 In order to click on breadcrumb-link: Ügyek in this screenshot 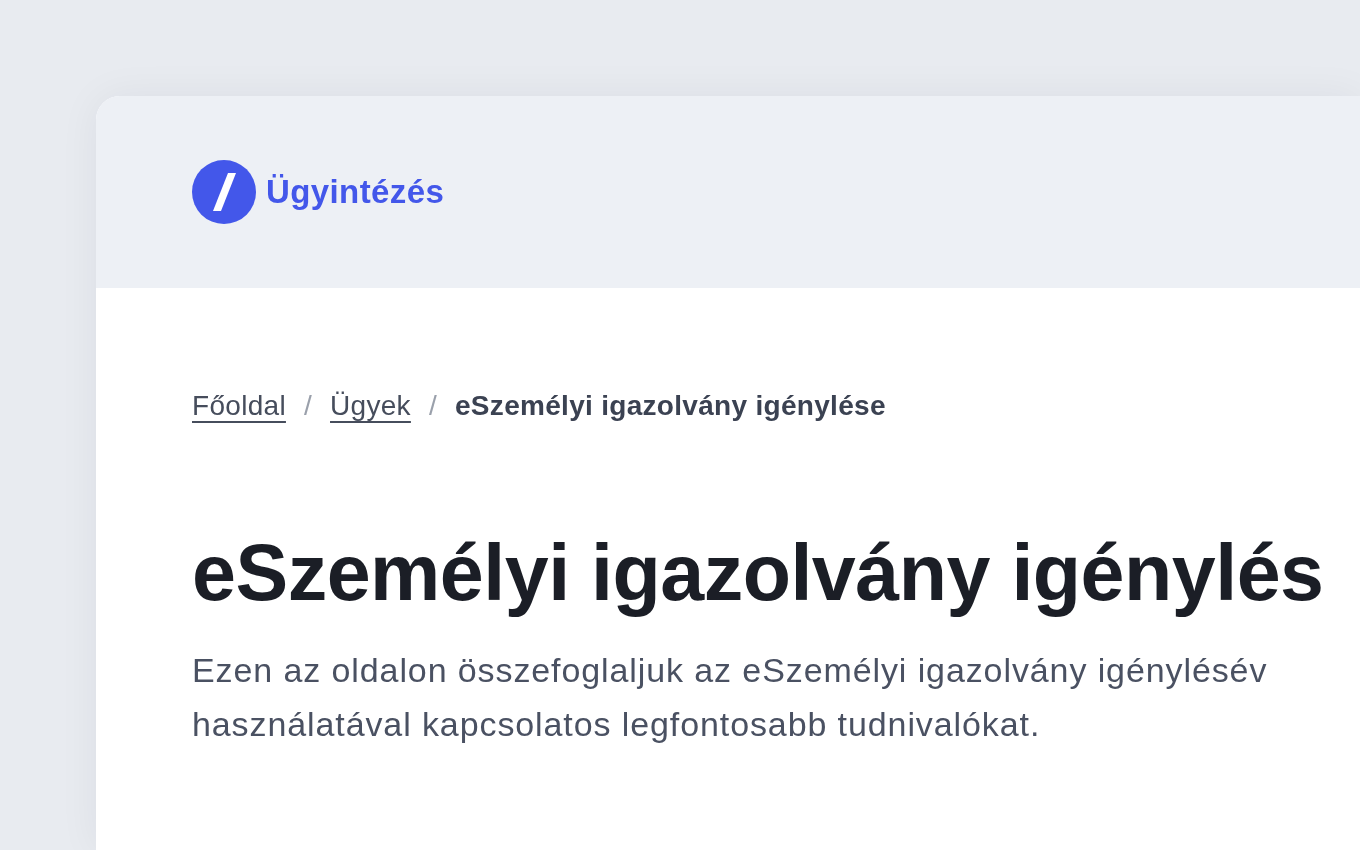, I will do `click(370, 406)`.